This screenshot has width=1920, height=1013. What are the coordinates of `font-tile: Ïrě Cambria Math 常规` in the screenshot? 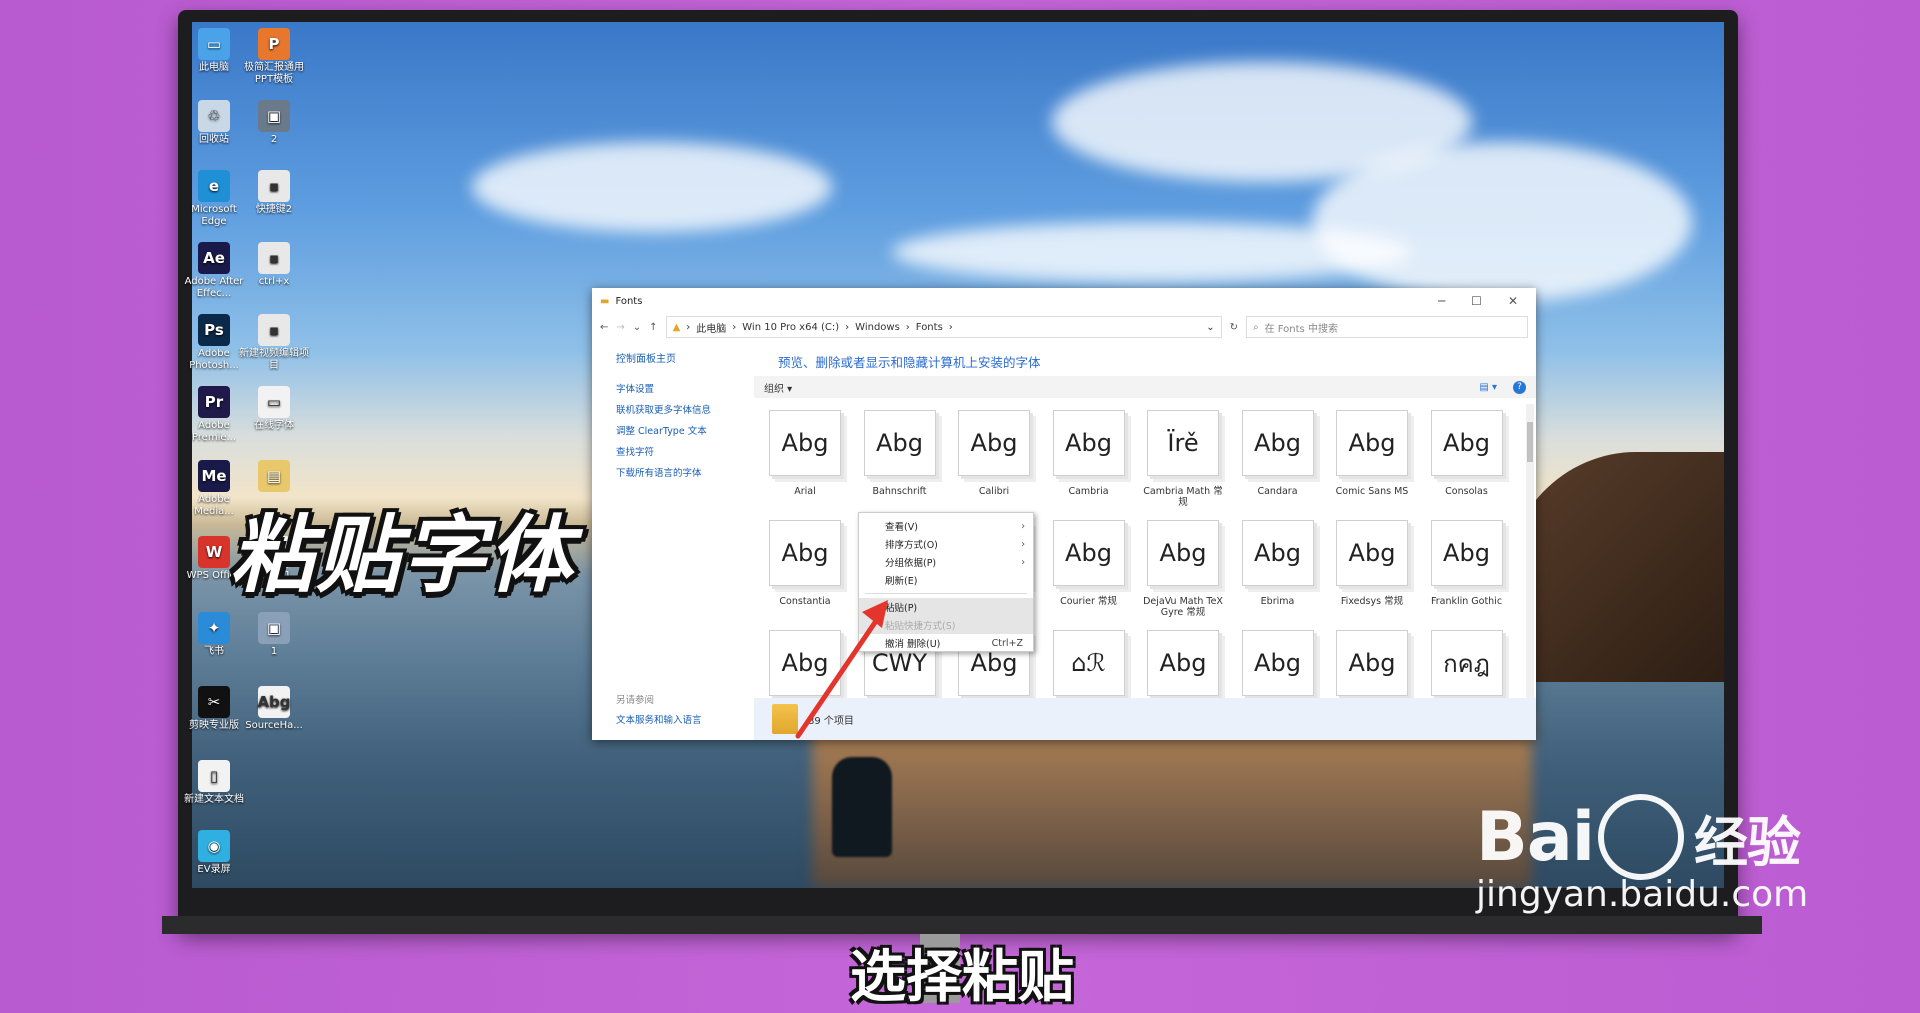 It's located at (1183, 459).